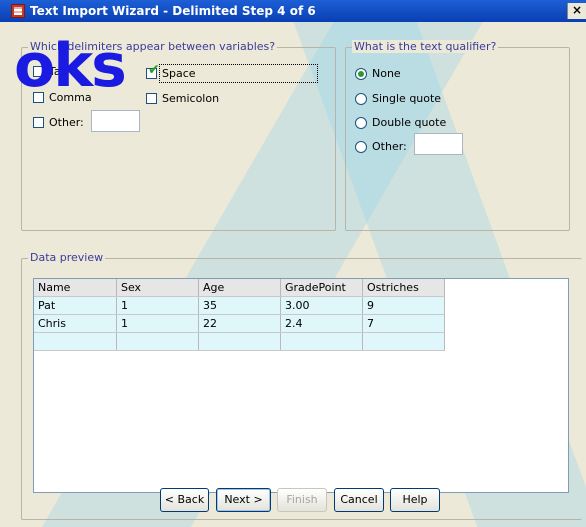 The width and height of the screenshot is (586, 527). What do you see at coordinates (38, 97) in the screenshot?
I see `comma-checkbox-box` at bounding box center [38, 97].